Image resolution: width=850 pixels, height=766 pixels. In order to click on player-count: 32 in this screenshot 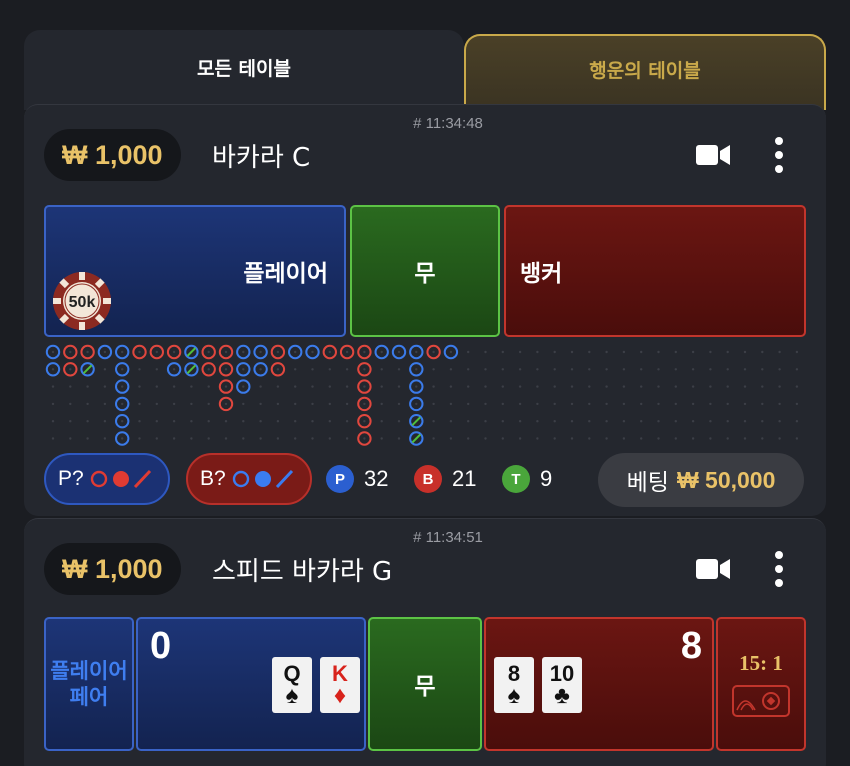, I will do `click(376, 478)`.